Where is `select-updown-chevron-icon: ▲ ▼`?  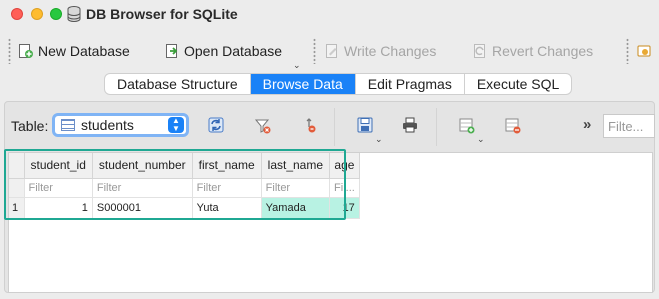
select-updown-chevron-icon: ▲ ▼ is located at coordinates (176, 125).